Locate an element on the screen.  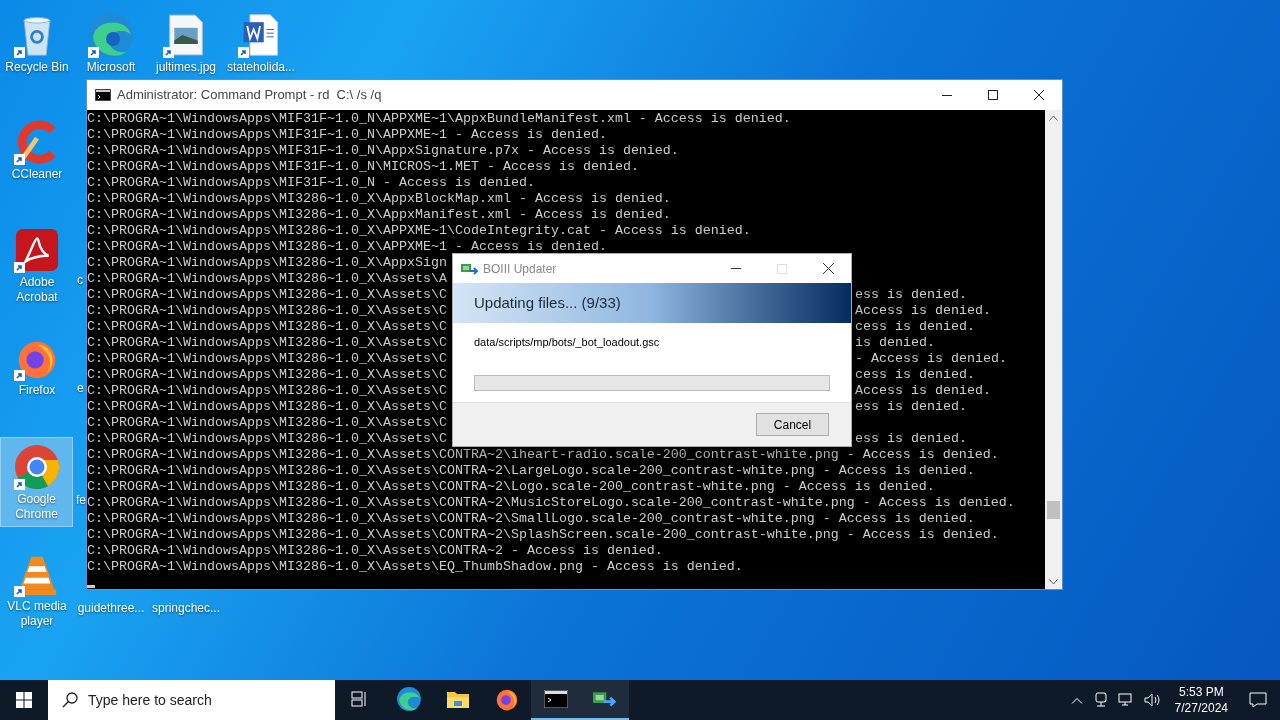
dialog-title: BOIII Updater is located at coordinates (520, 269).